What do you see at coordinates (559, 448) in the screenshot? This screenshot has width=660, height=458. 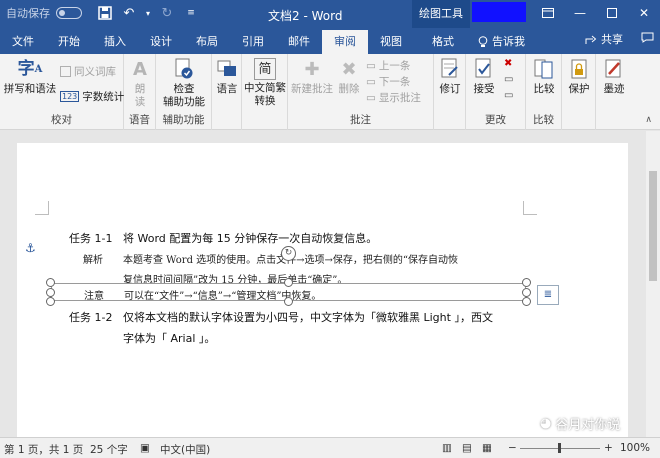 I see `zoom-slider-thumb` at bounding box center [559, 448].